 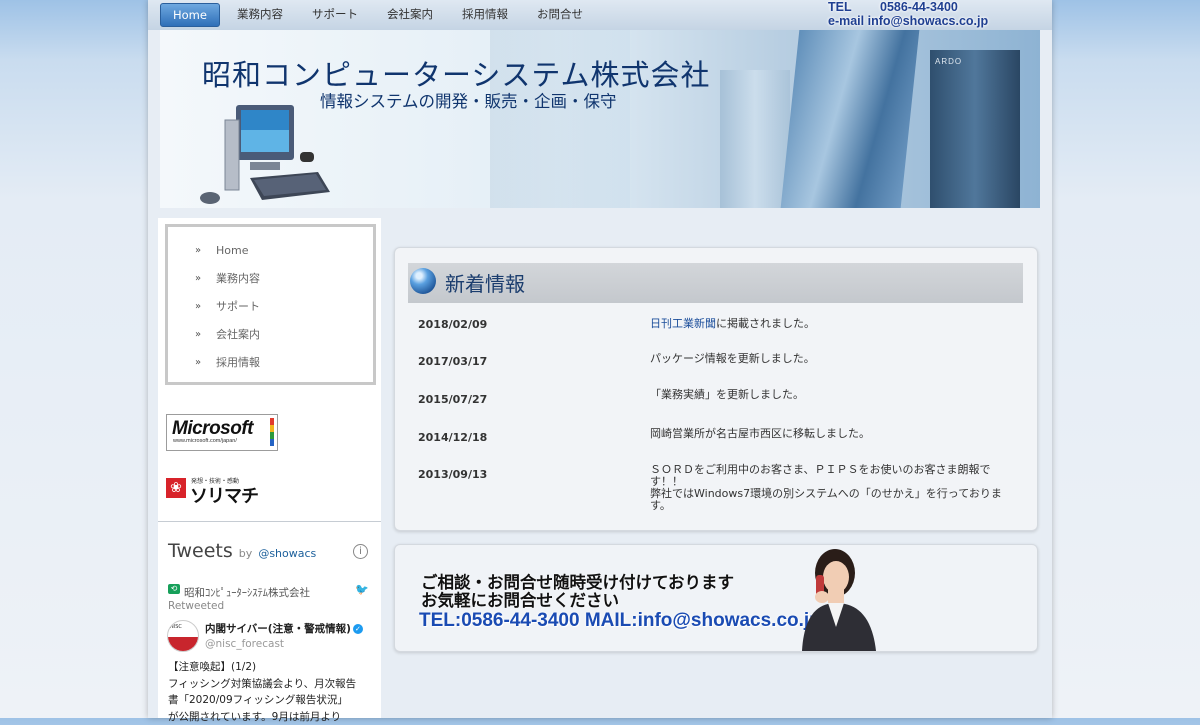 I want to click on news-date: 2013/09/13, so click(x=452, y=474).